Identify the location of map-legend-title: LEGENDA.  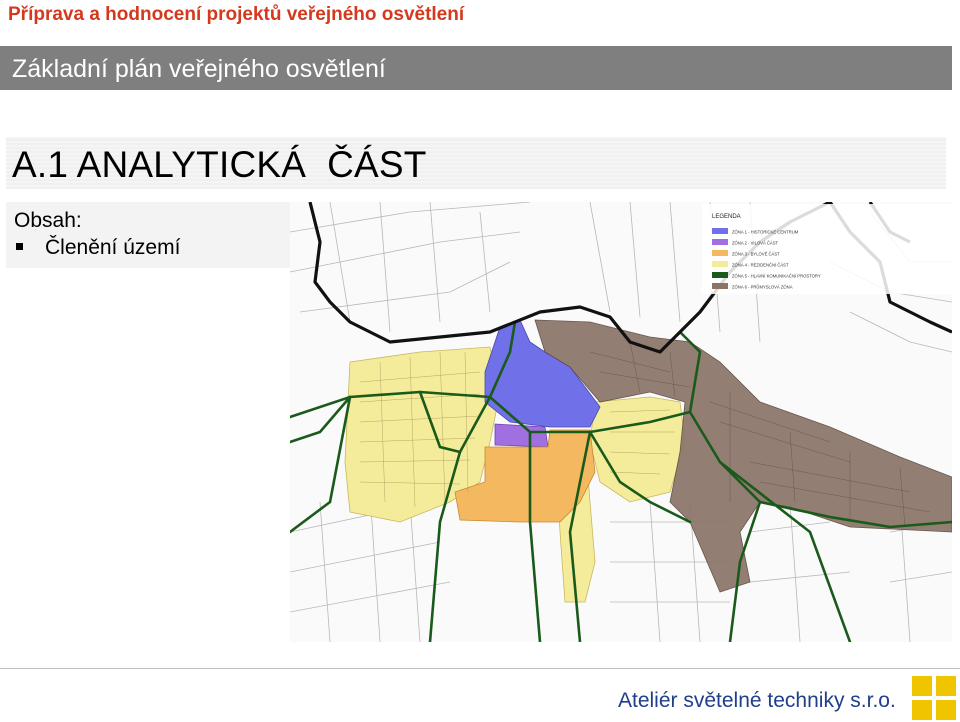
(726, 217).